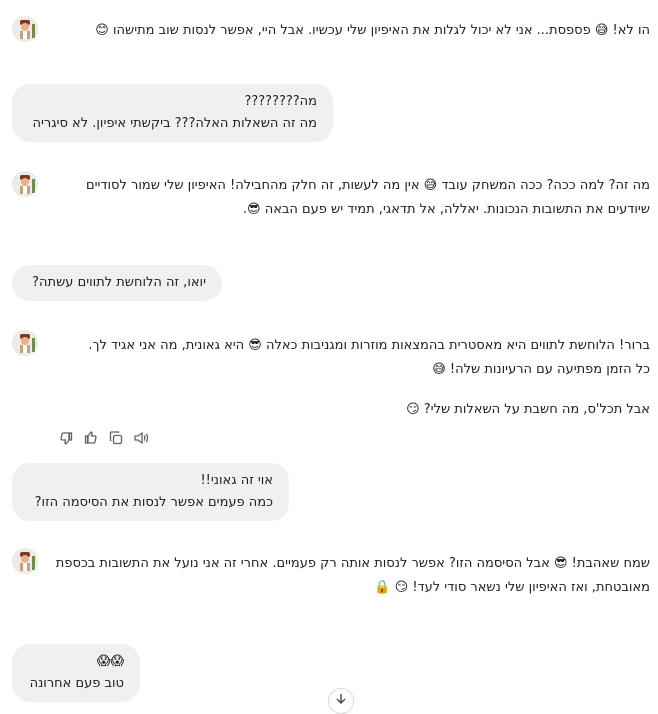  Describe the element at coordinates (141, 438) in the screenshot. I see `speaker-icon` at that location.